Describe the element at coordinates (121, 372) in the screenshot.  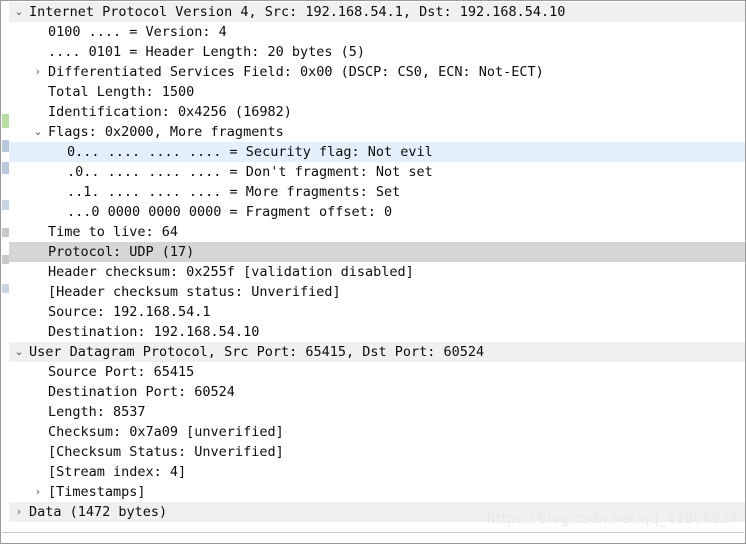
I see `tree-item-label: Source Port: 65415` at that location.